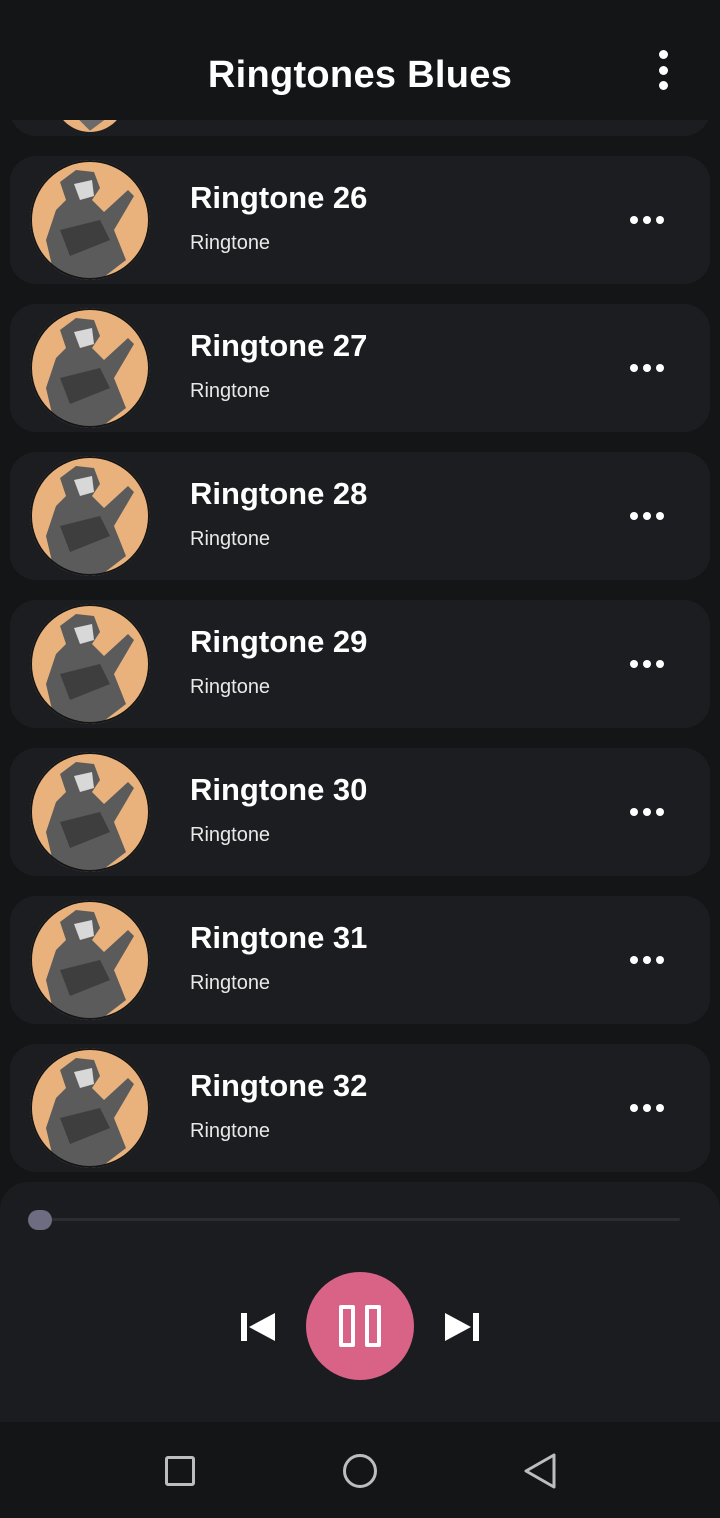 The image size is (720, 1518). Describe the element at coordinates (360, 1326) in the screenshot. I see `pause-button` at that location.